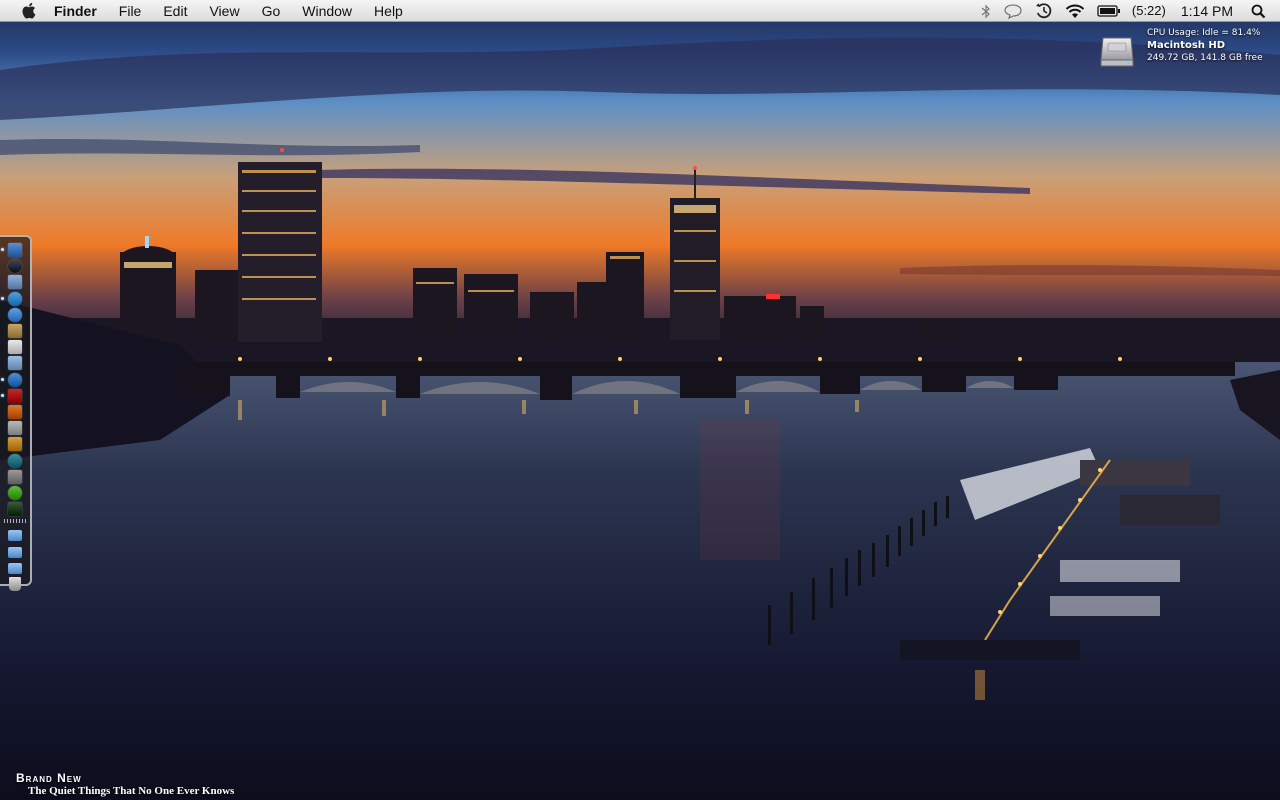  Describe the element at coordinates (15, 331) in the screenshot. I see `address-book-icon` at that location.